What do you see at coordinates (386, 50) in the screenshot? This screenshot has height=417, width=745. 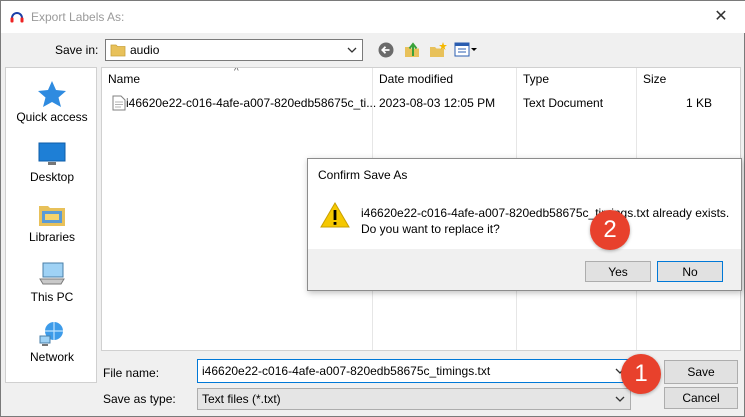 I see `back-icon` at bounding box center [386, 50].